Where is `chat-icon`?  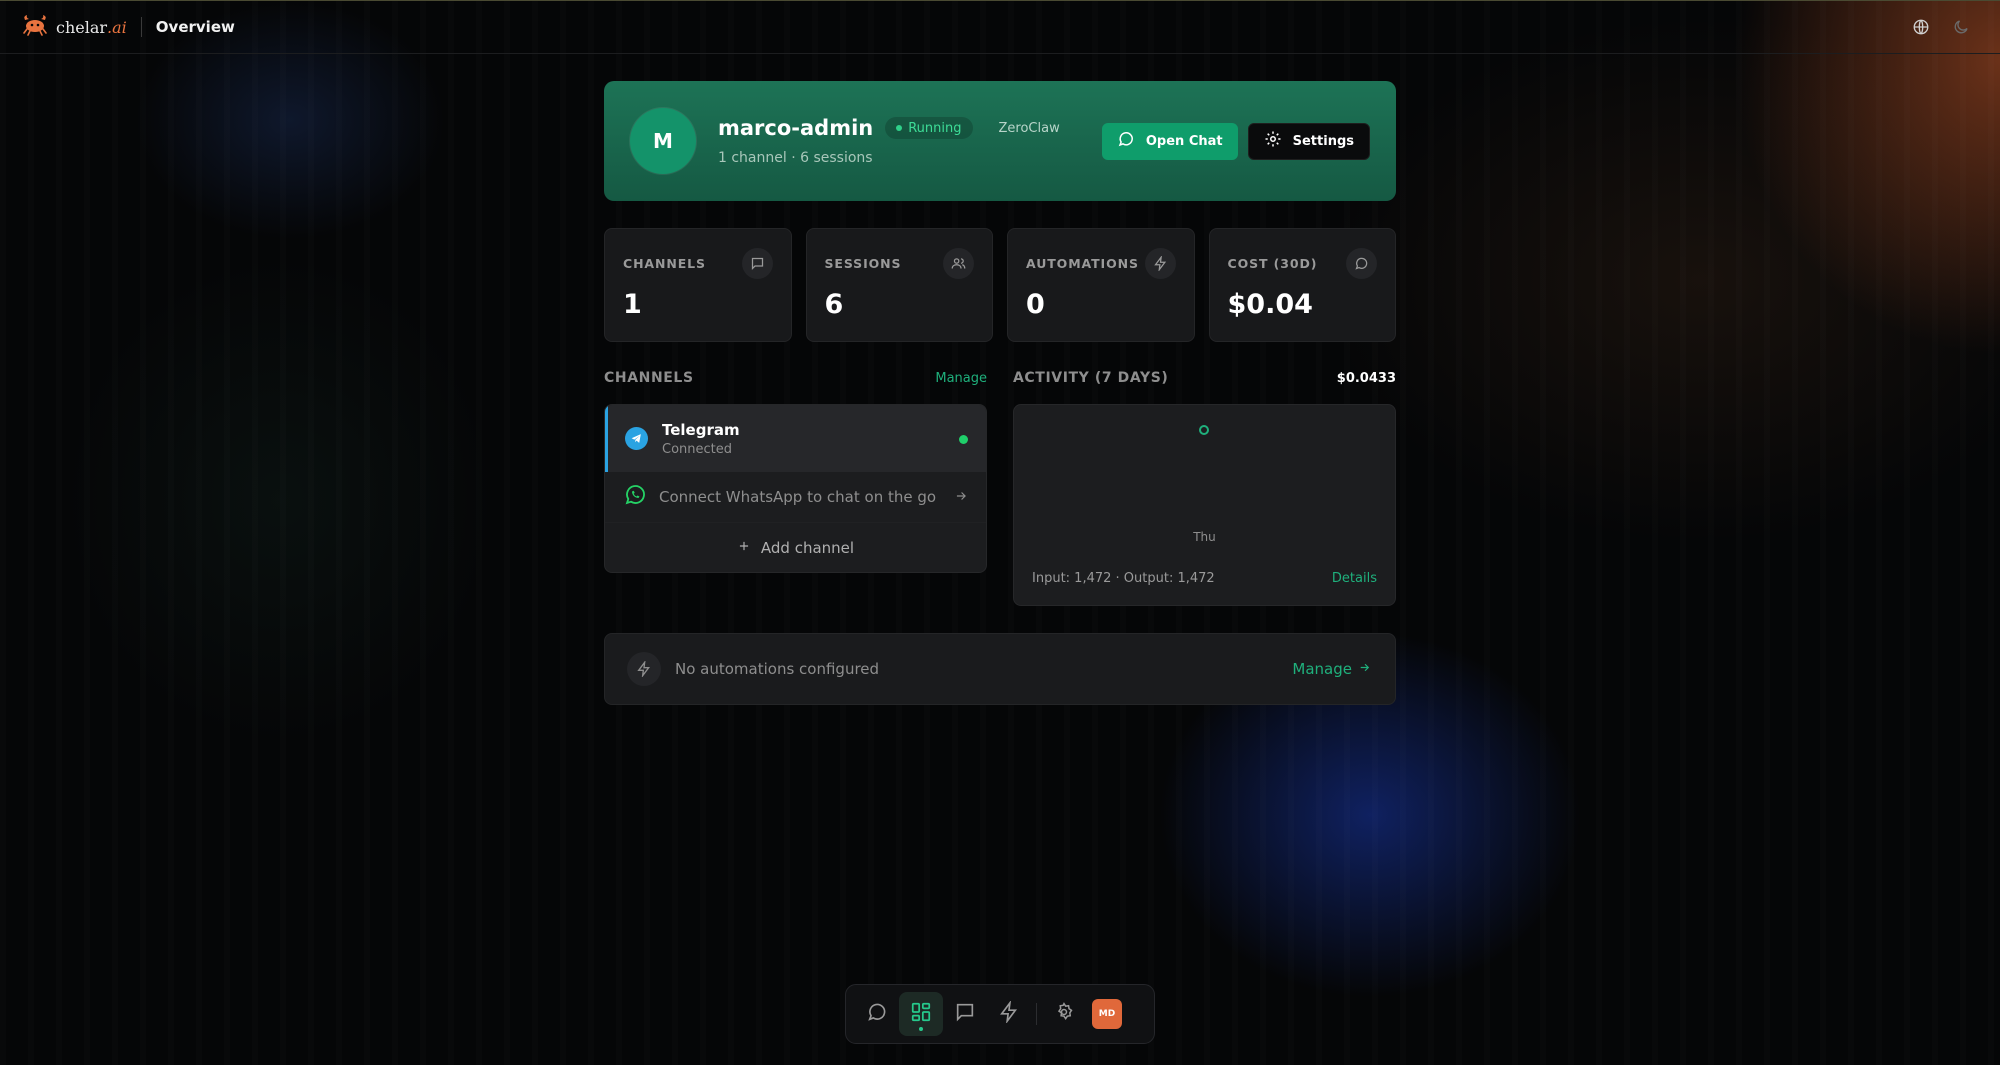
chat-icon is located at coordinates (877, 1014).